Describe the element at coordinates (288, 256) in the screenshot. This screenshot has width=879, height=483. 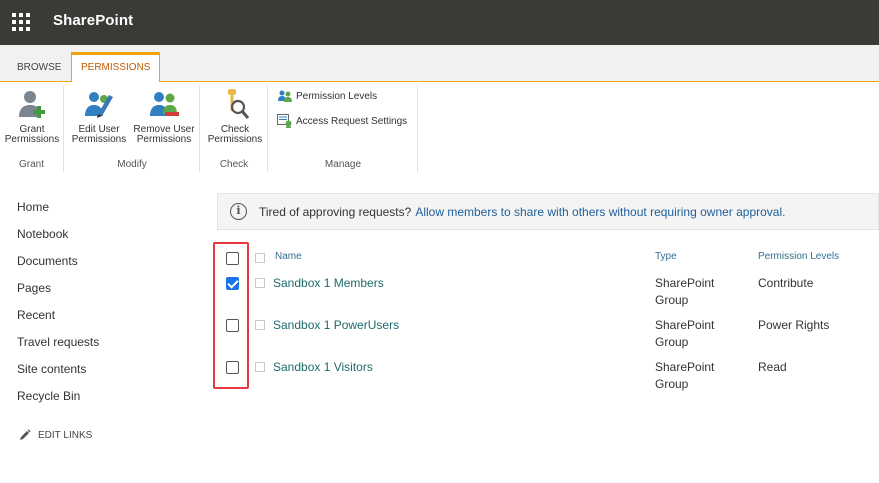
I see `column-header-name: Name` at that location.